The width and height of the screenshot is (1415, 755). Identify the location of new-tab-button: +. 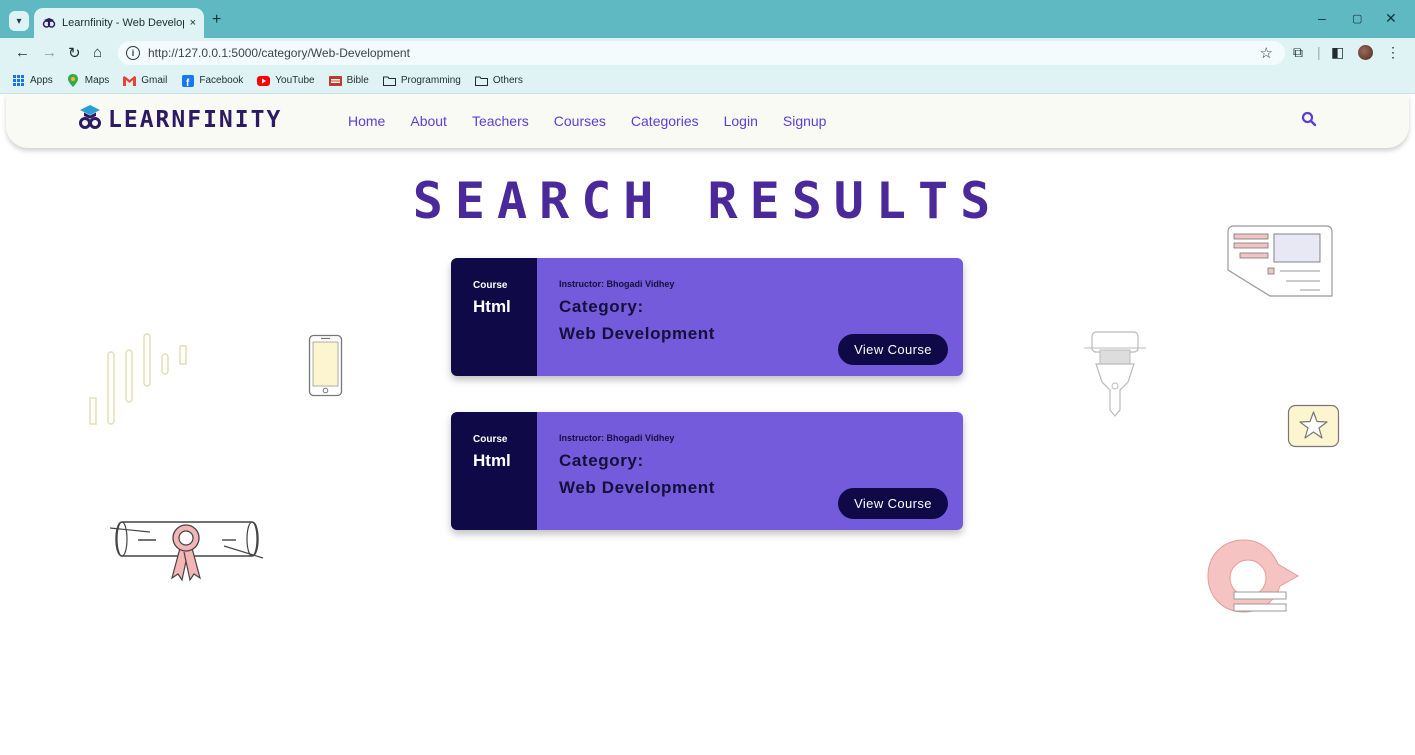
(216, 20).